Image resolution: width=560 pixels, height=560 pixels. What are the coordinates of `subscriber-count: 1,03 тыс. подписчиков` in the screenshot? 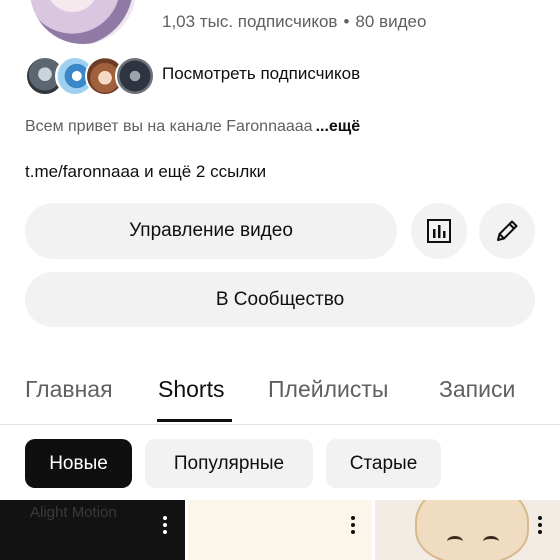 It's located at (250, 21).